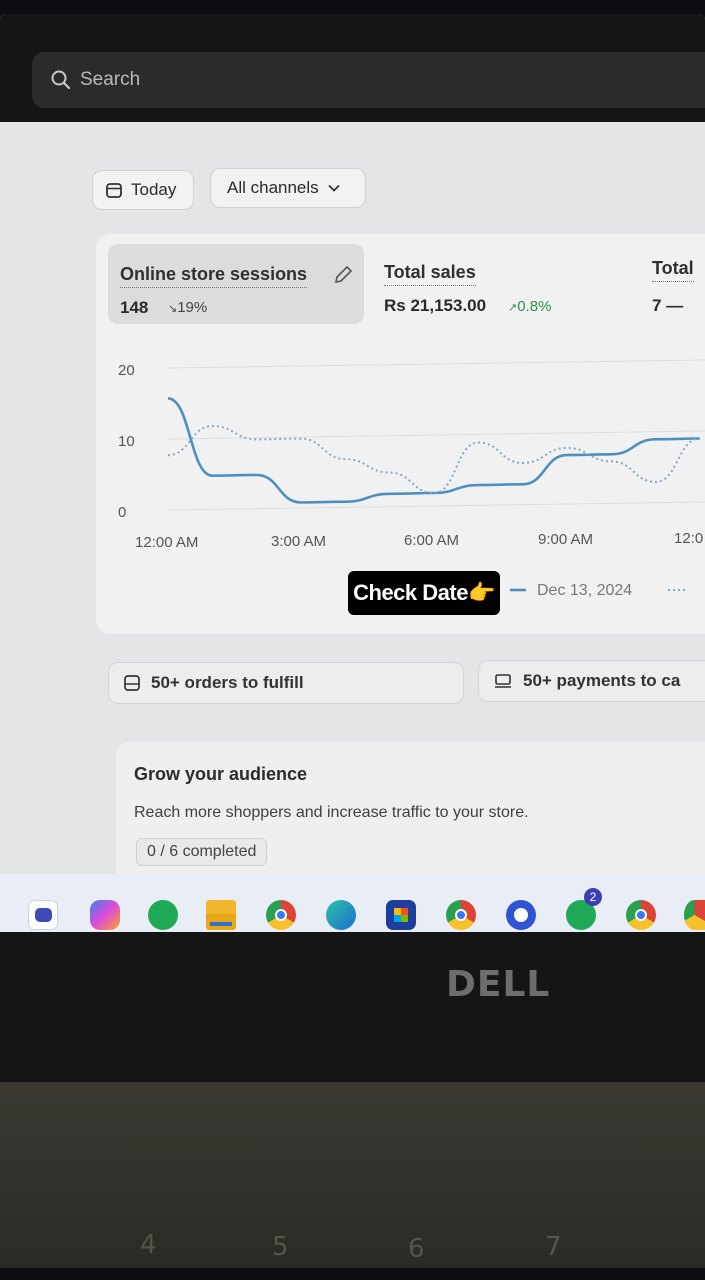 This screenshot has width=705, height=1280. What do you see at coordinates (132, 683) in the screenshot?
I see `inbox-icon` at bounding box center [132, 683].